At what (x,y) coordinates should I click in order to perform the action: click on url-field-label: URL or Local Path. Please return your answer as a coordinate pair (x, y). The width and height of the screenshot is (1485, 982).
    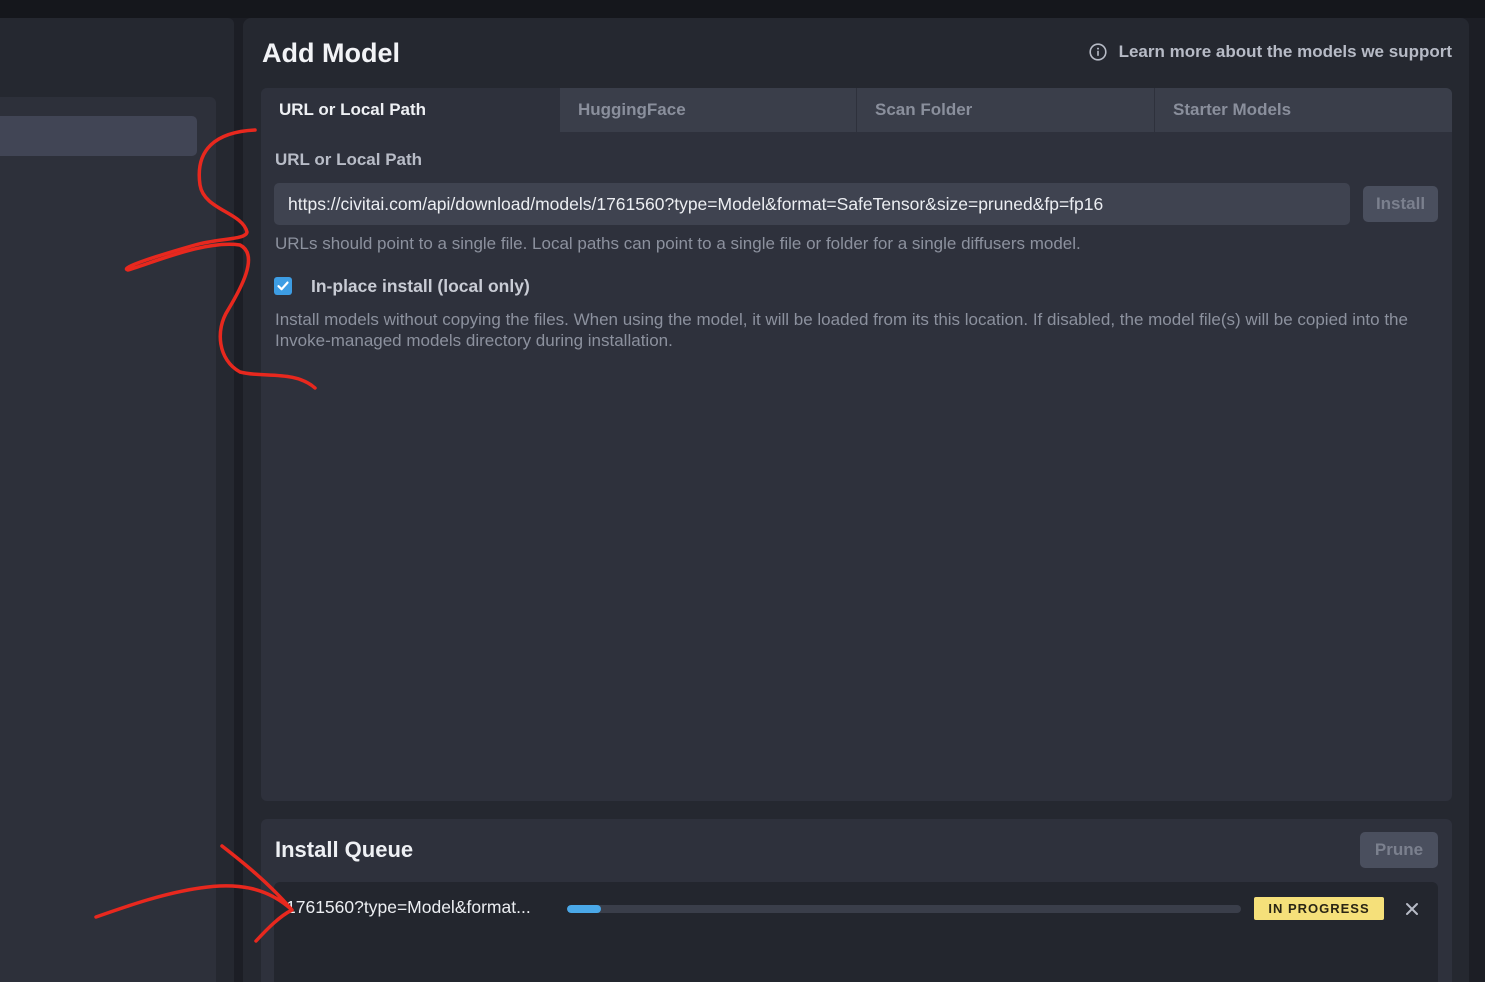
    Looking at the image, I should click on (349, 159).